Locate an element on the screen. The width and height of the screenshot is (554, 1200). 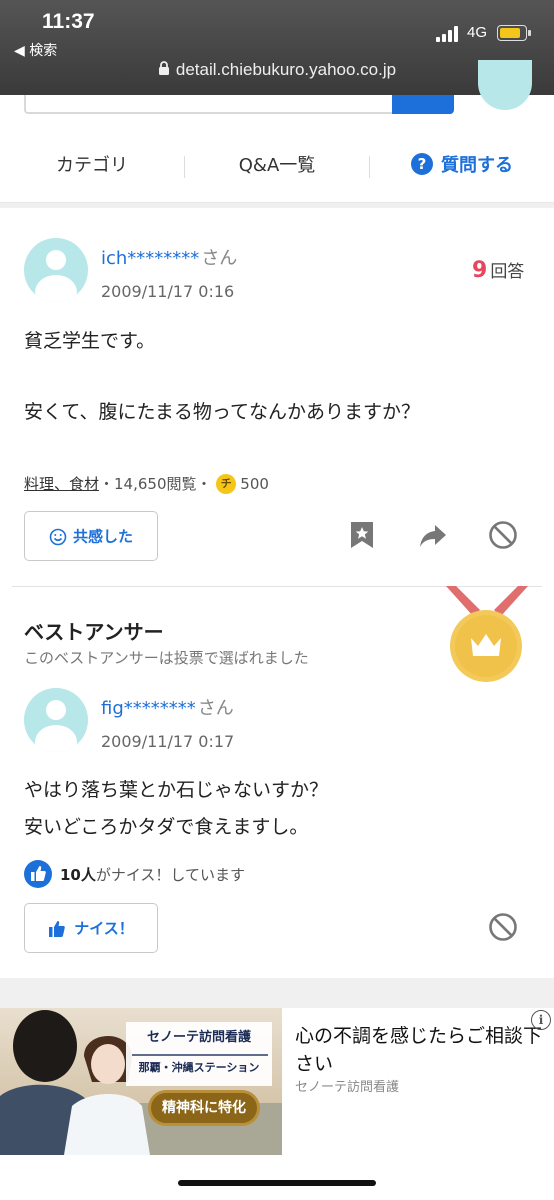
status-time: 11:37 is located at coordinates (68, 21).